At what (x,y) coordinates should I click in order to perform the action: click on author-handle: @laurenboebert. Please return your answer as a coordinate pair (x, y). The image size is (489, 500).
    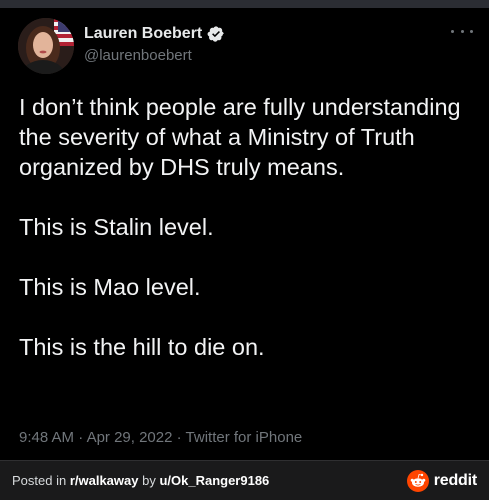
    Looking at the image, I should click on (138, 55).